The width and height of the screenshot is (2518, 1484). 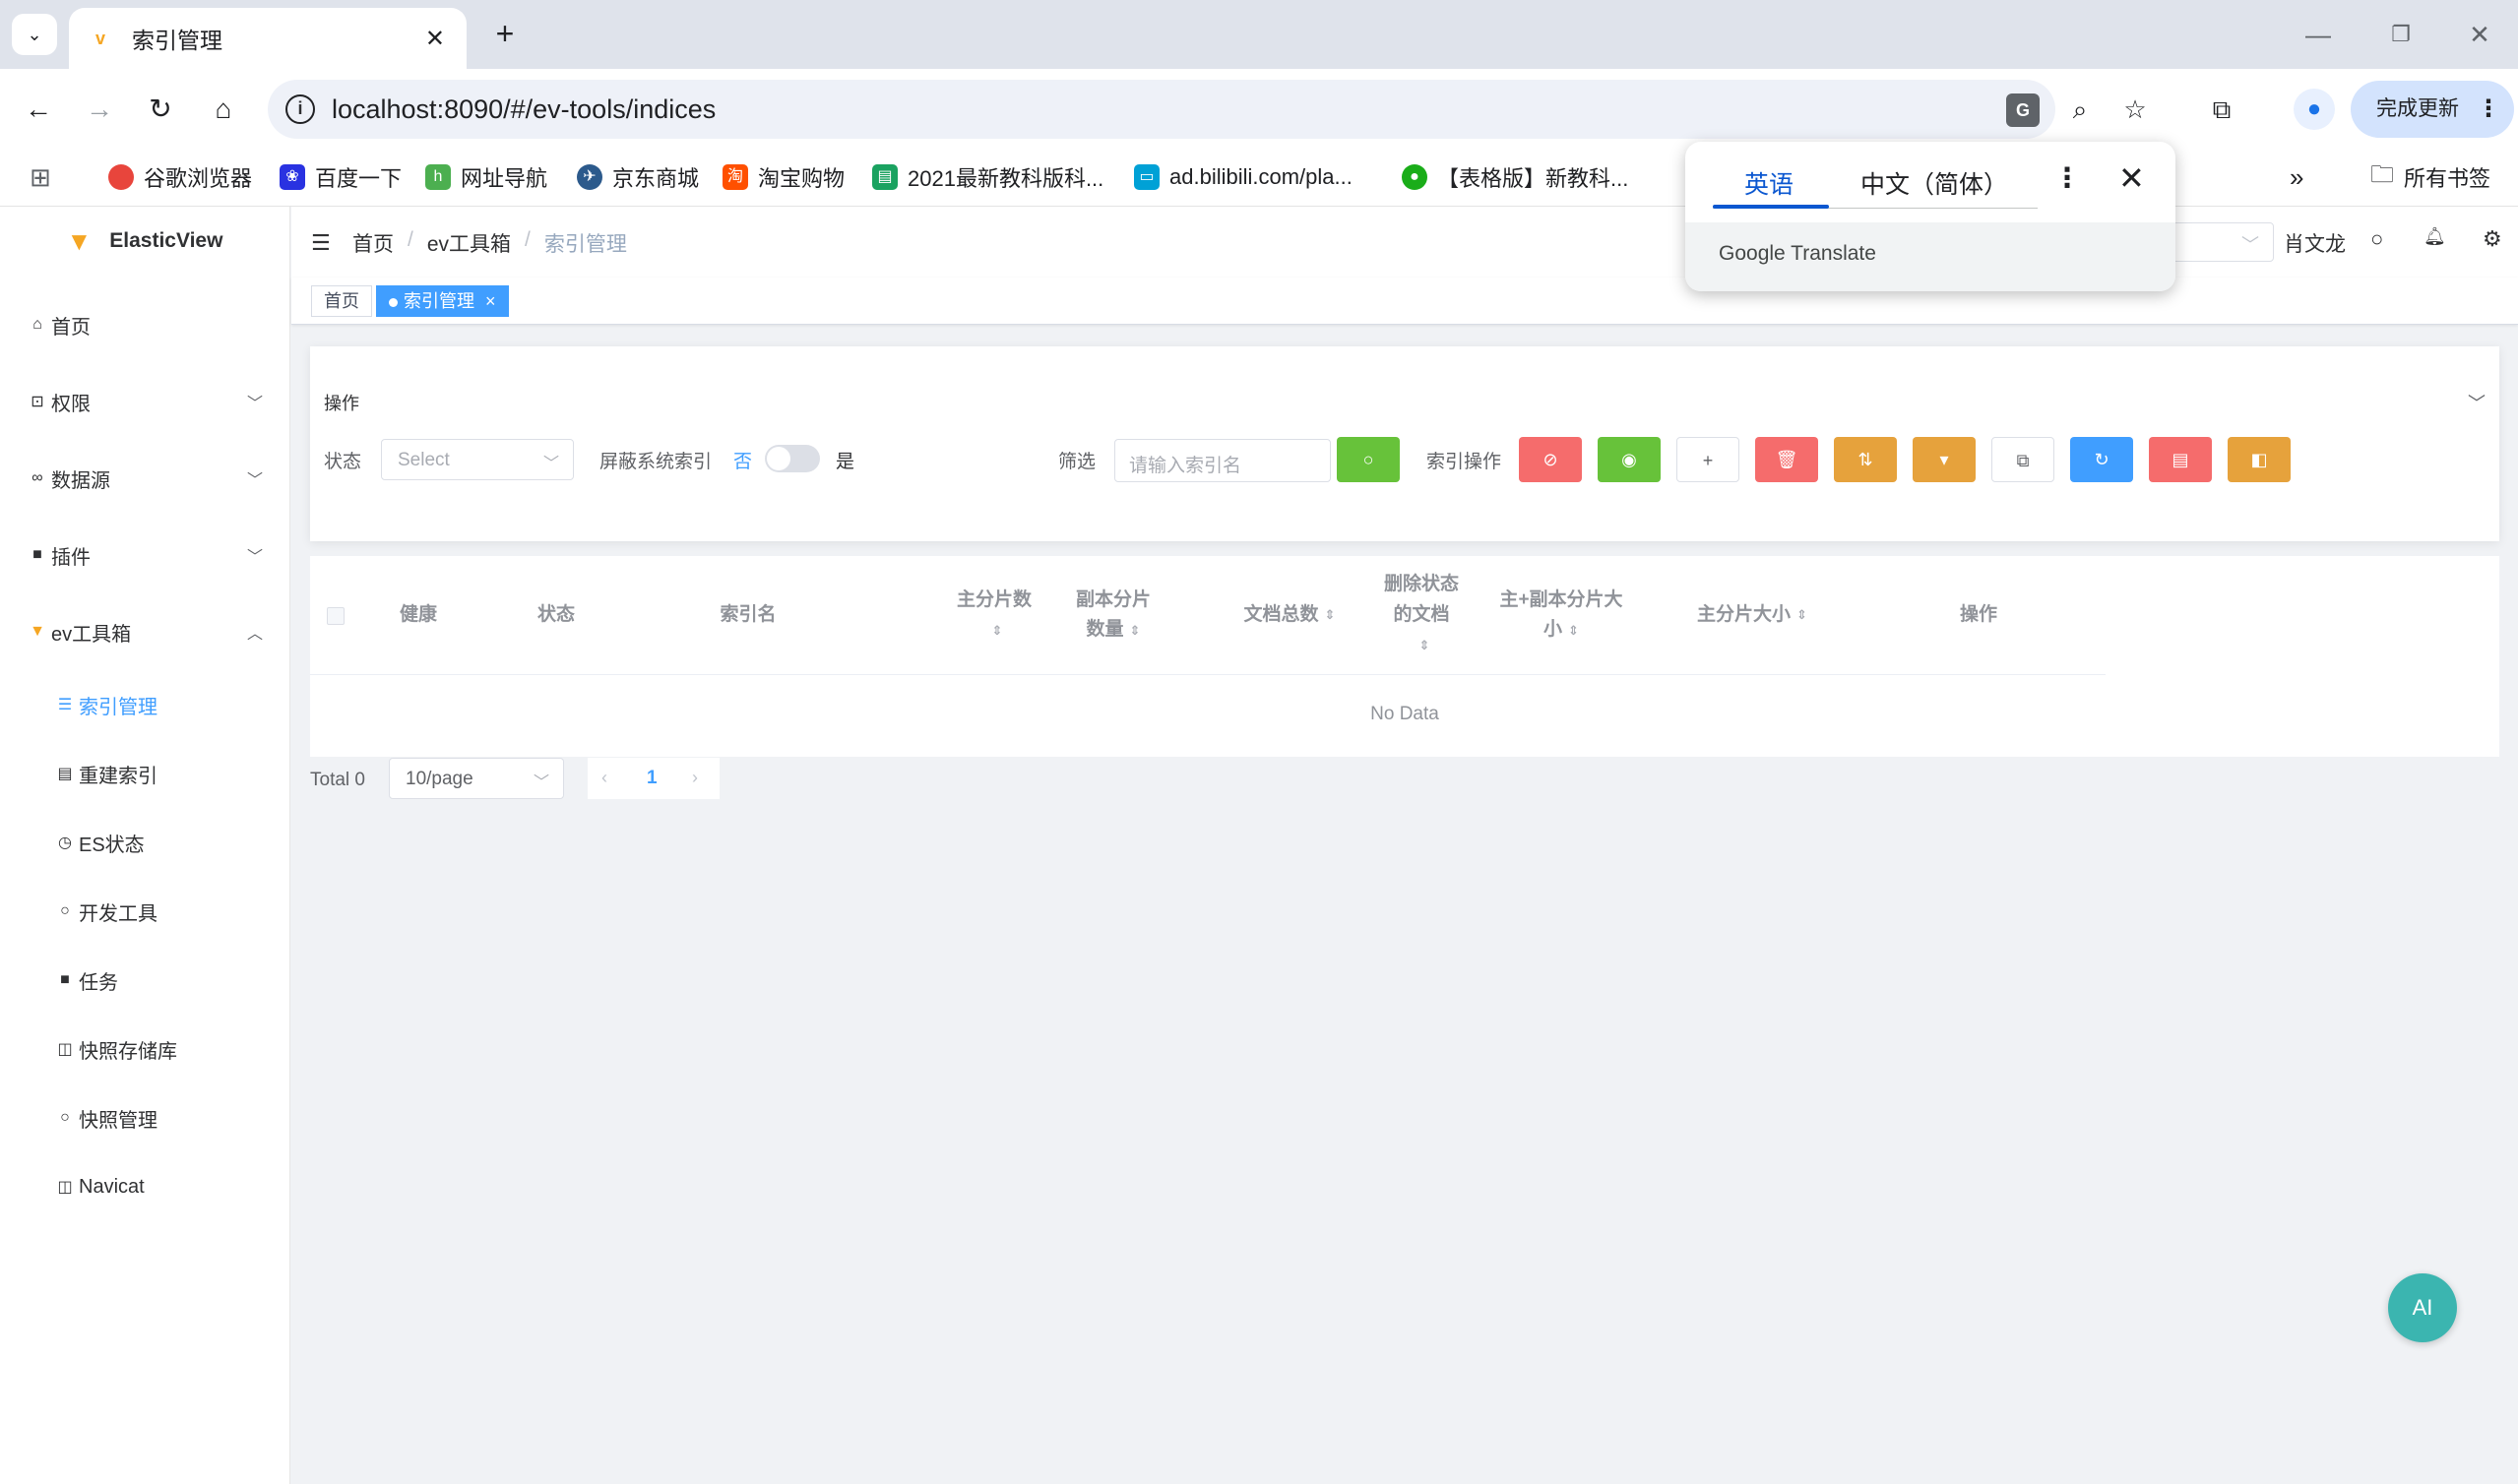 What do you see at coordinates (2221, 110) in the screenshot?
I see `extensions-icon: ⧉` at bounding box center [2221, 110].